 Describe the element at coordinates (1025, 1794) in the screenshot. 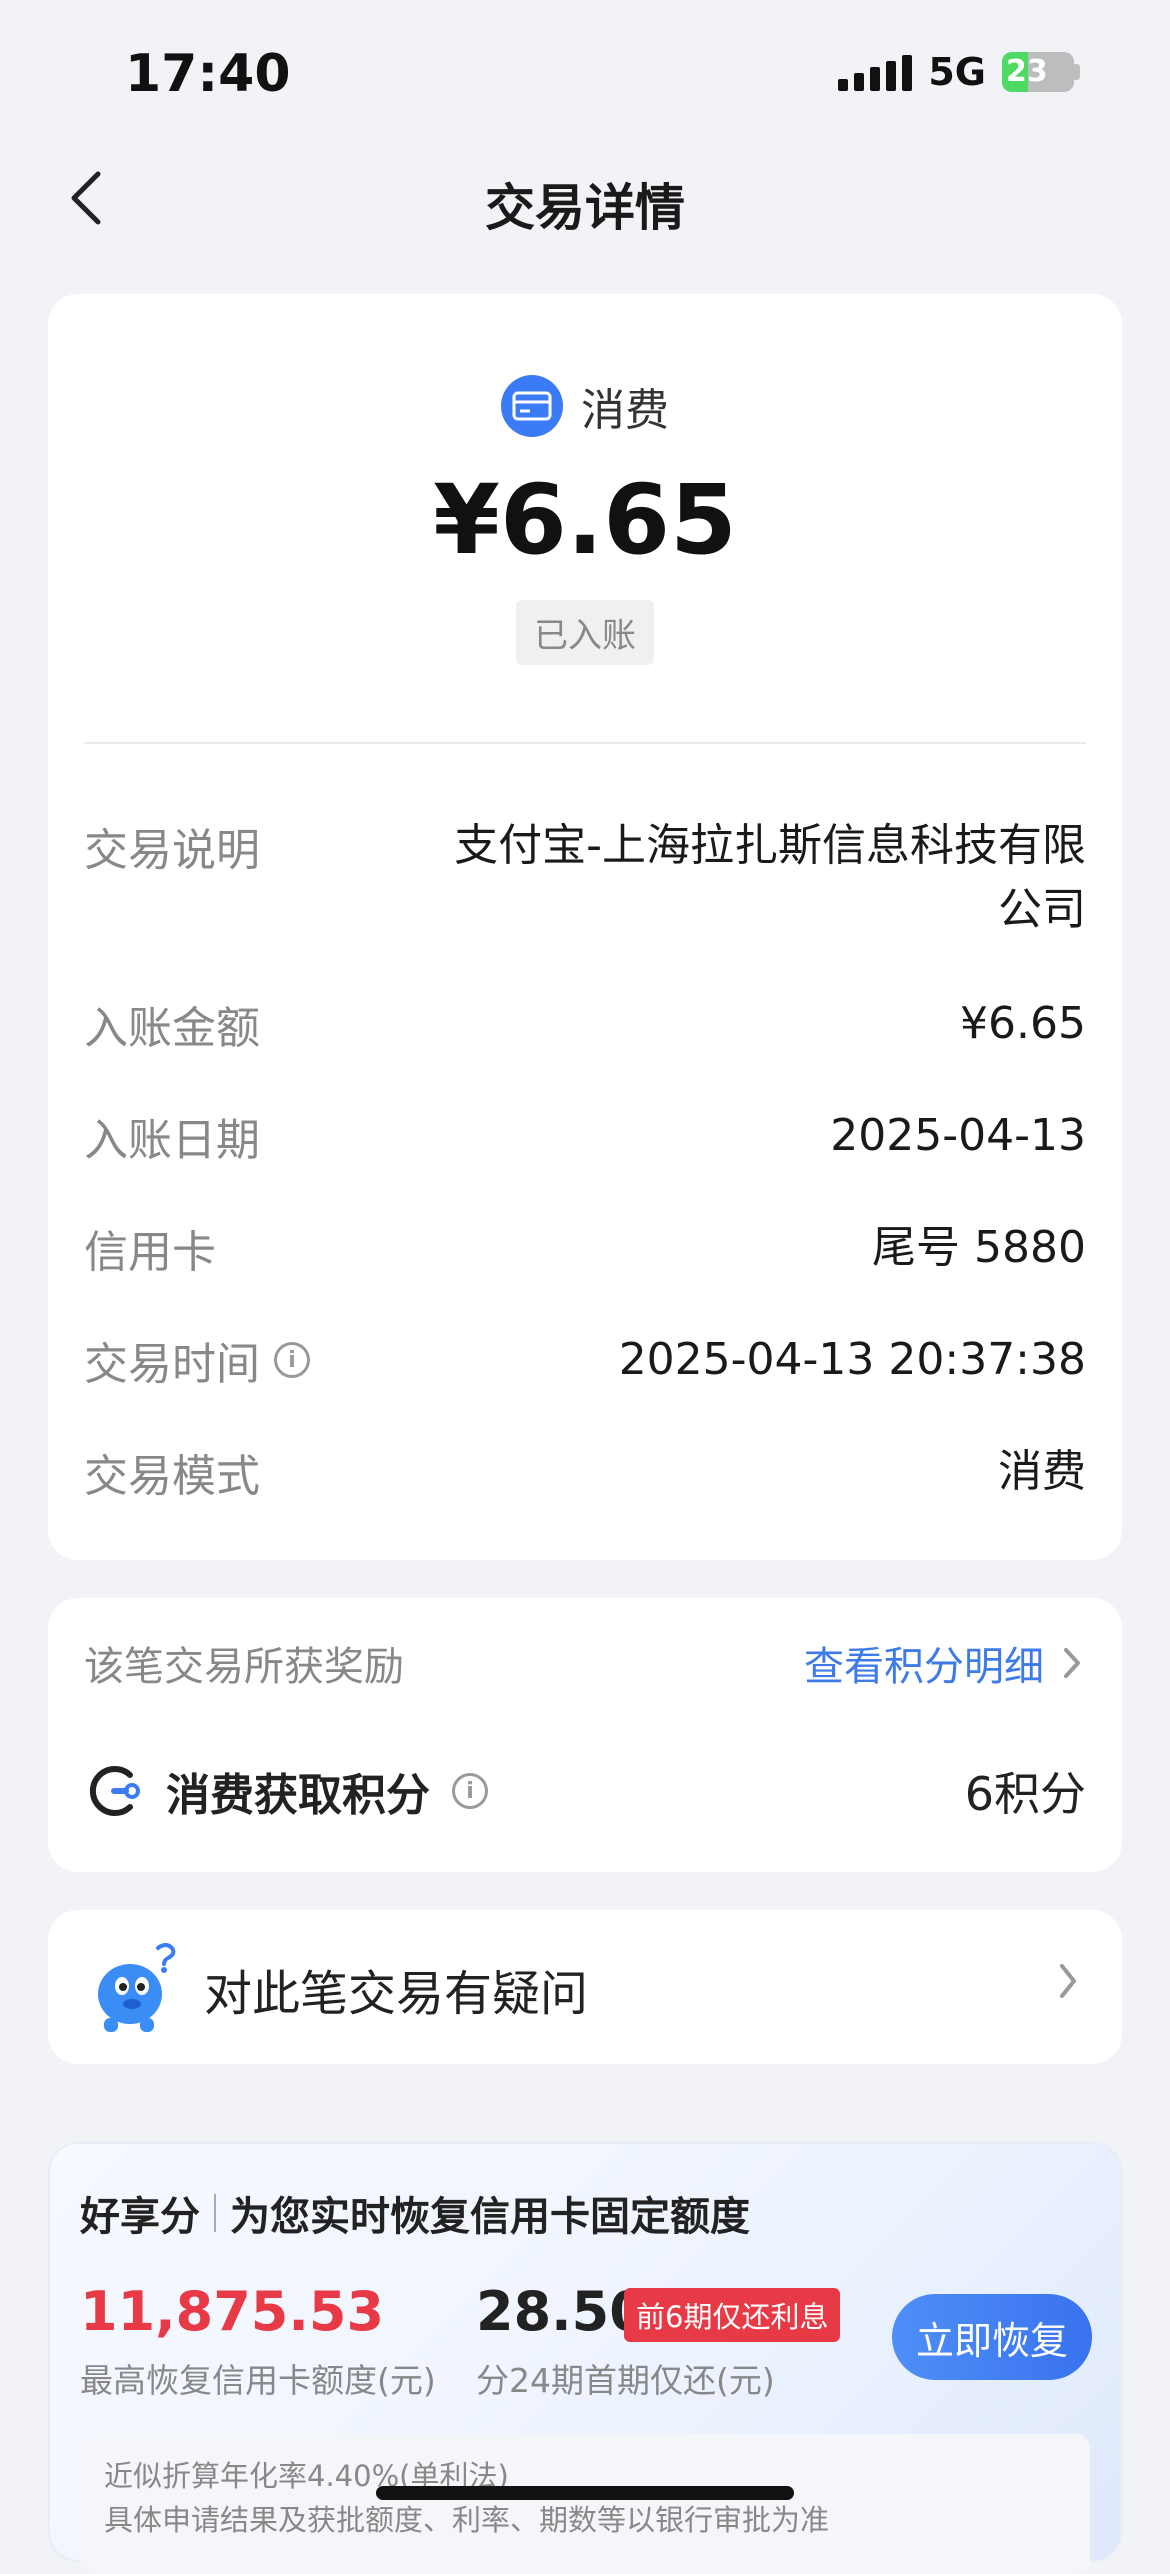

I see `points-earned-value: 6积分` at that location.